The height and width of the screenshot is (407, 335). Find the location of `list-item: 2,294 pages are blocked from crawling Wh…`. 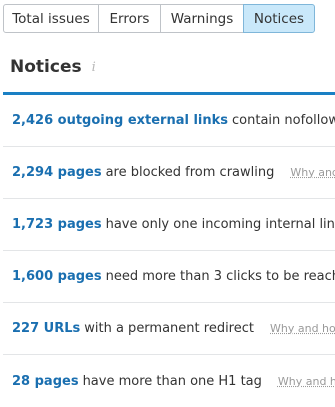

list-item: 2,294 pages are blocked from crawling Wh… is located at coordinates (169, 173).